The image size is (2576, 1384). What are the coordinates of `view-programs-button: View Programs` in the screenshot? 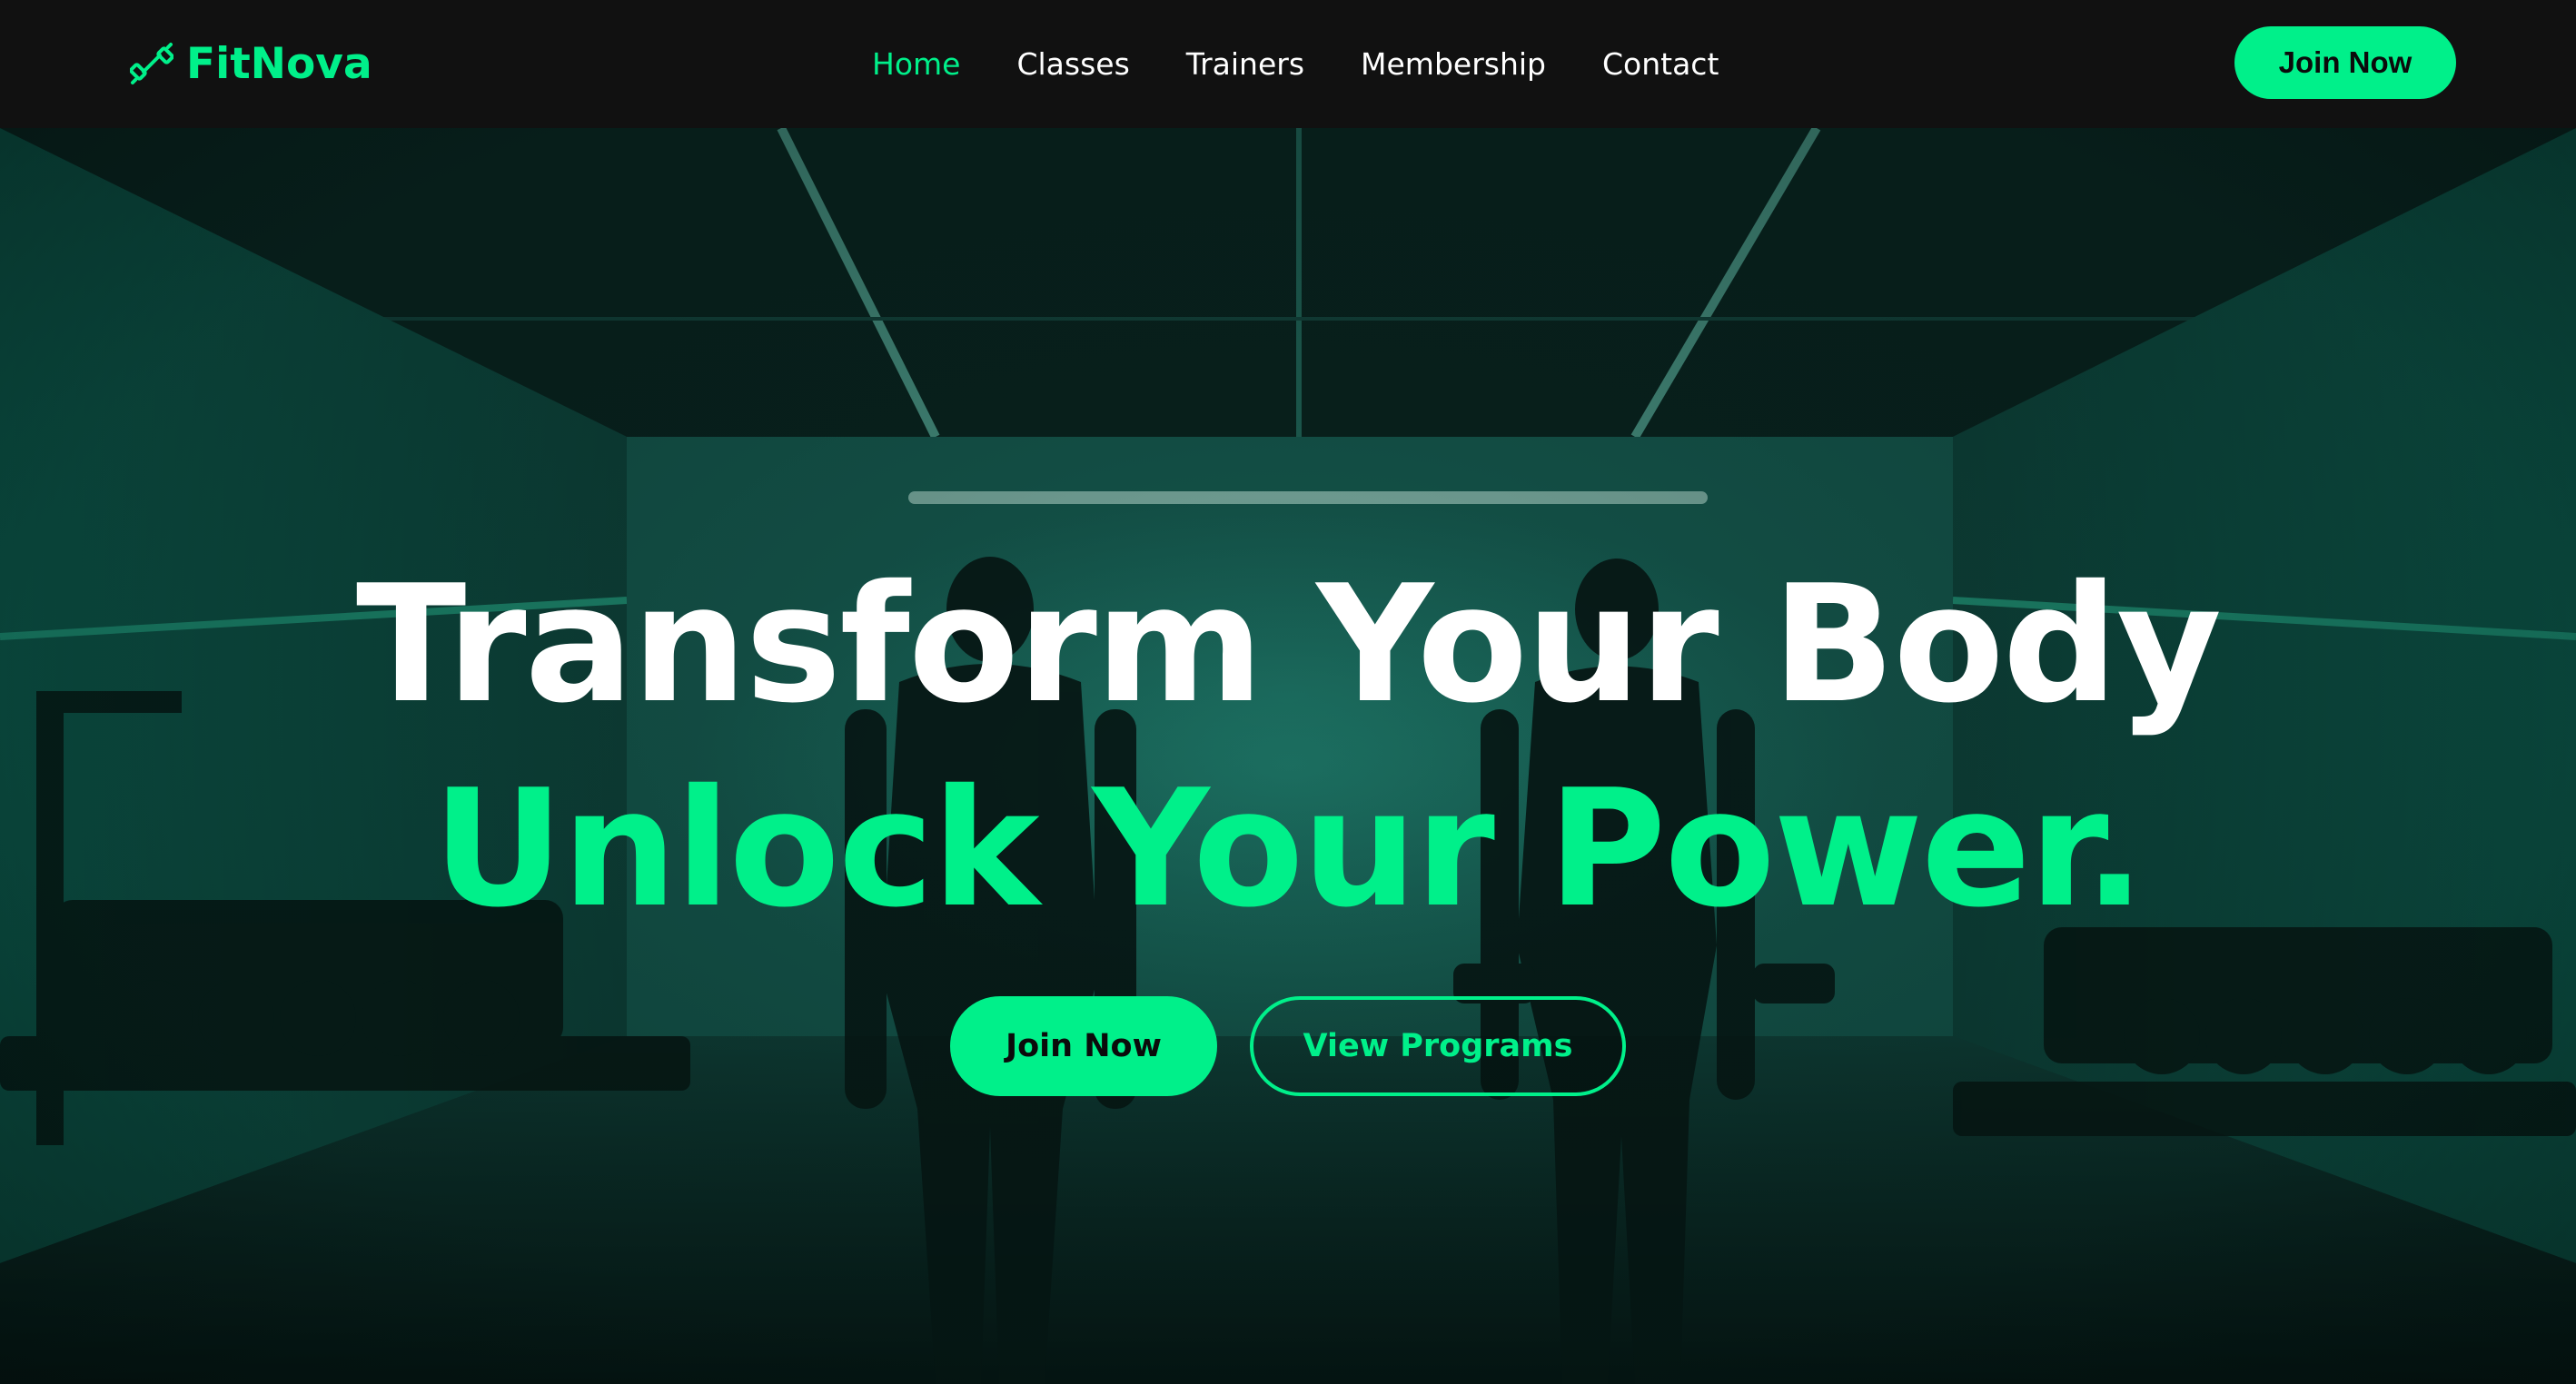 It's located at (1438, 1046).